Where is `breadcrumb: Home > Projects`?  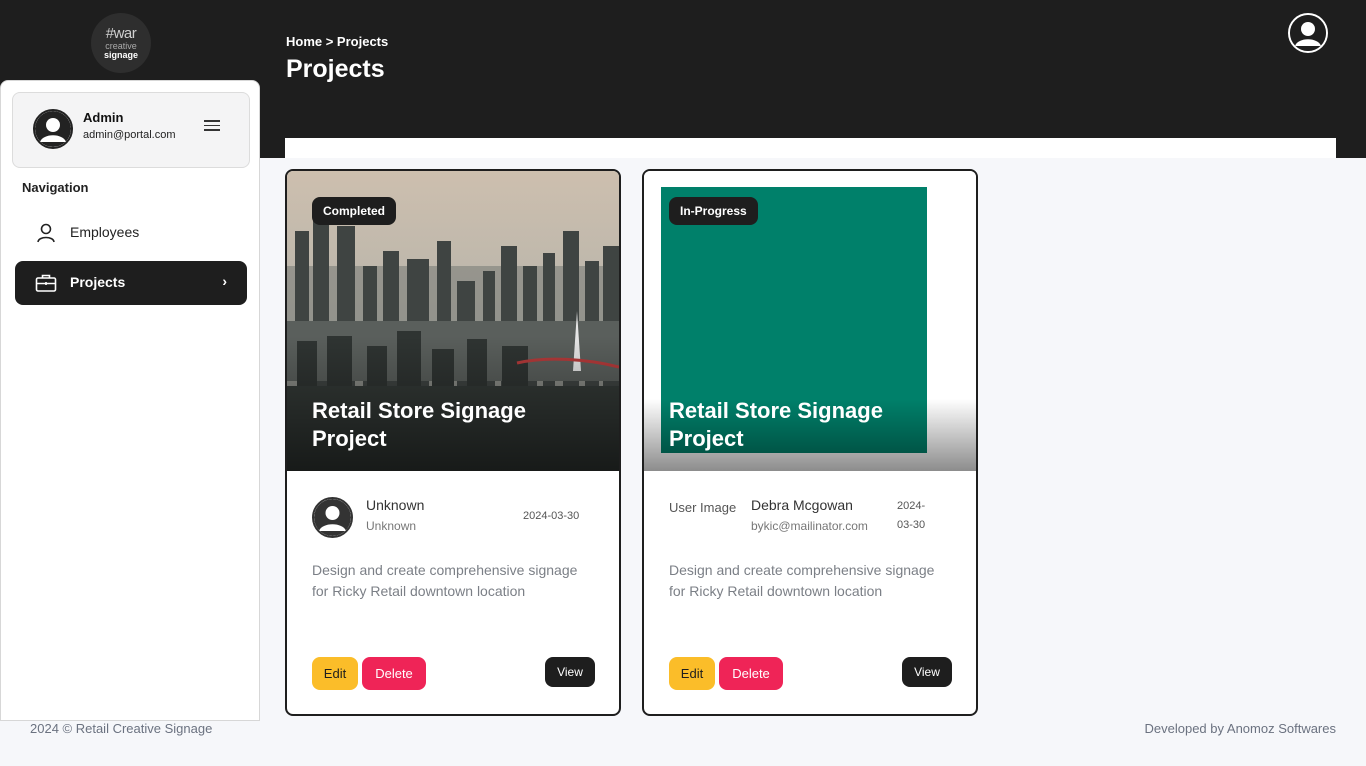 breadcrumb: Home > Projects is located at coordinates (337, 41).